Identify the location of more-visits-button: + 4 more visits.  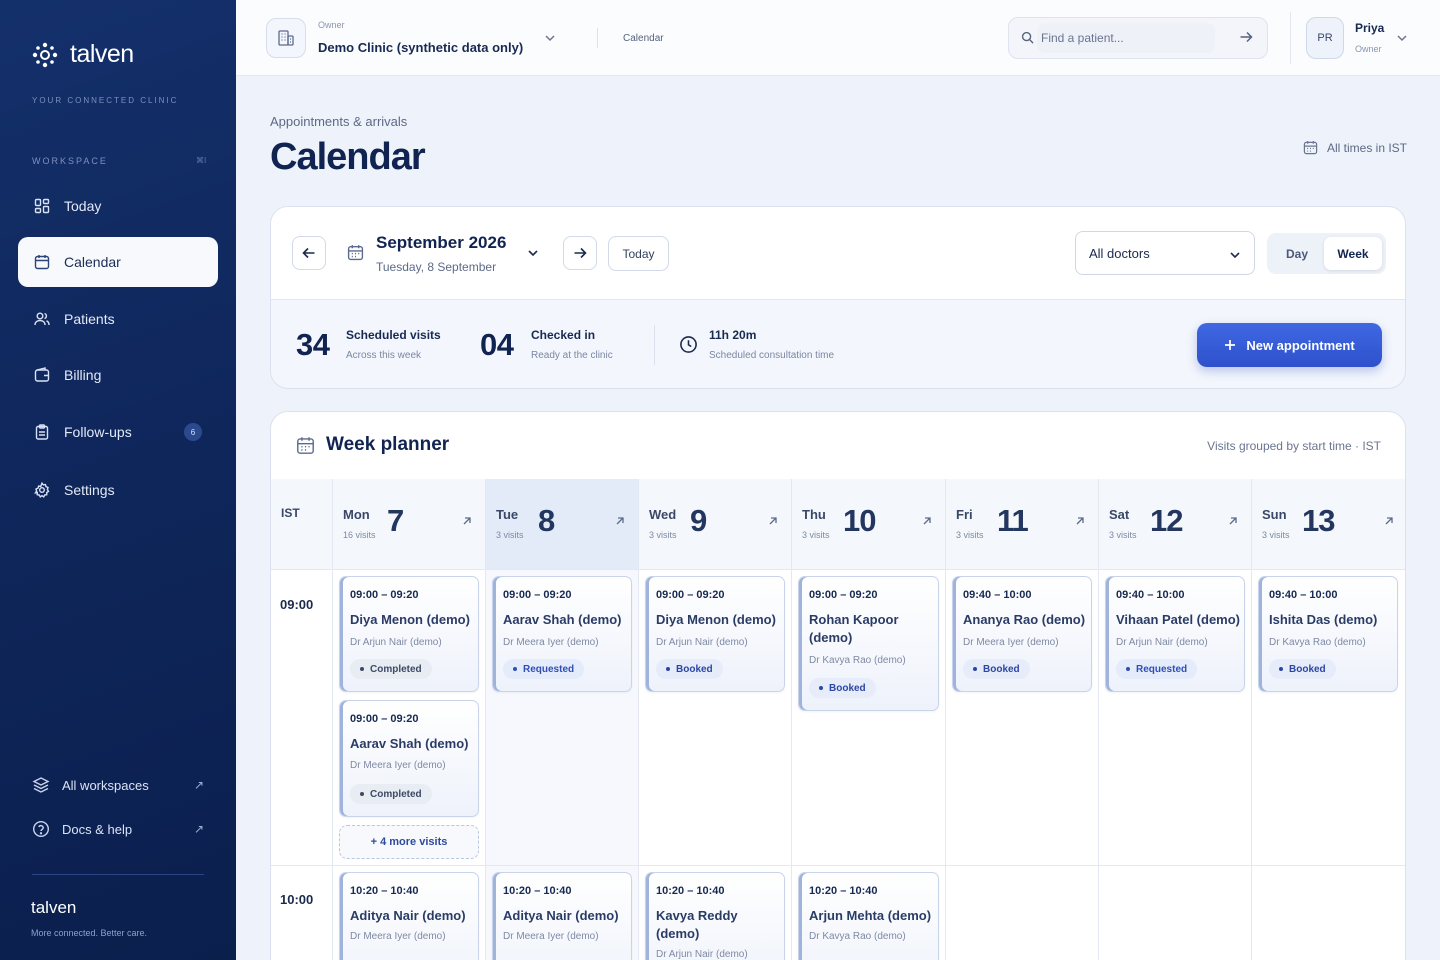
(409, 842).